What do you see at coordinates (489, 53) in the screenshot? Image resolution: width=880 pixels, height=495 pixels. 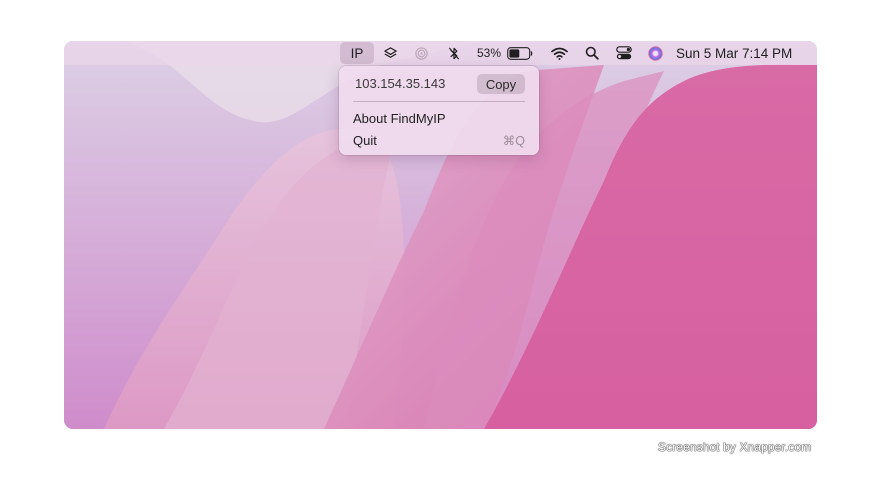 I see `battery-percent: 53%` at bounding box center [489, 53].